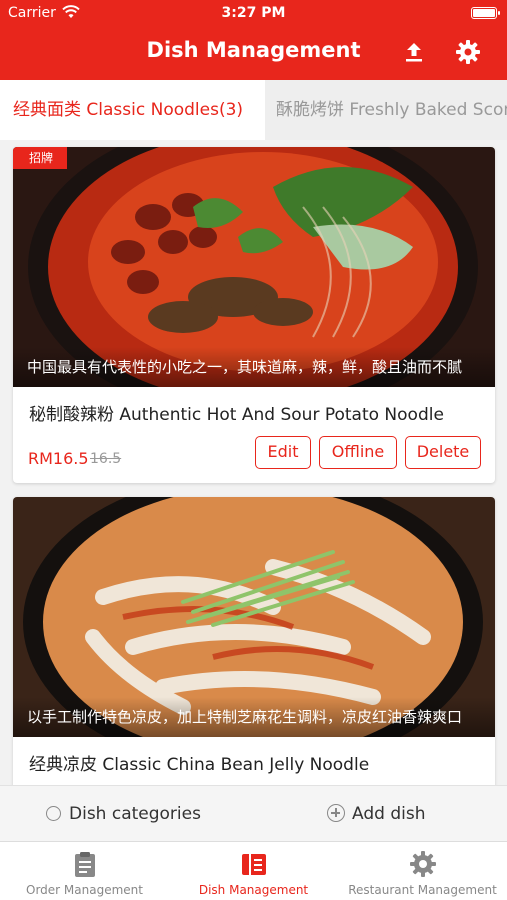  I want to click on tab-dish-management: Dish Management, so click(253, 871).